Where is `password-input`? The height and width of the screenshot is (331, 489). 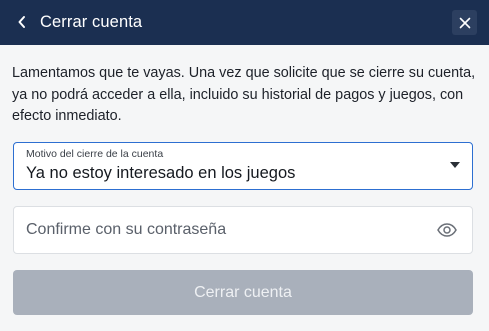
password-input is located at coordinates (226, 230).